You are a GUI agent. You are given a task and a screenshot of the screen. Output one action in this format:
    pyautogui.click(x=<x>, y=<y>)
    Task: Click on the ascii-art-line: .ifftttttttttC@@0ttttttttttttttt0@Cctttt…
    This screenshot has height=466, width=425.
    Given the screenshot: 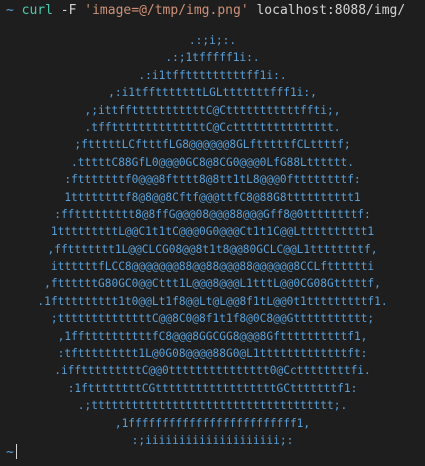 What is the action you would take?
    pyautogui.click(x=212, y=371)
    